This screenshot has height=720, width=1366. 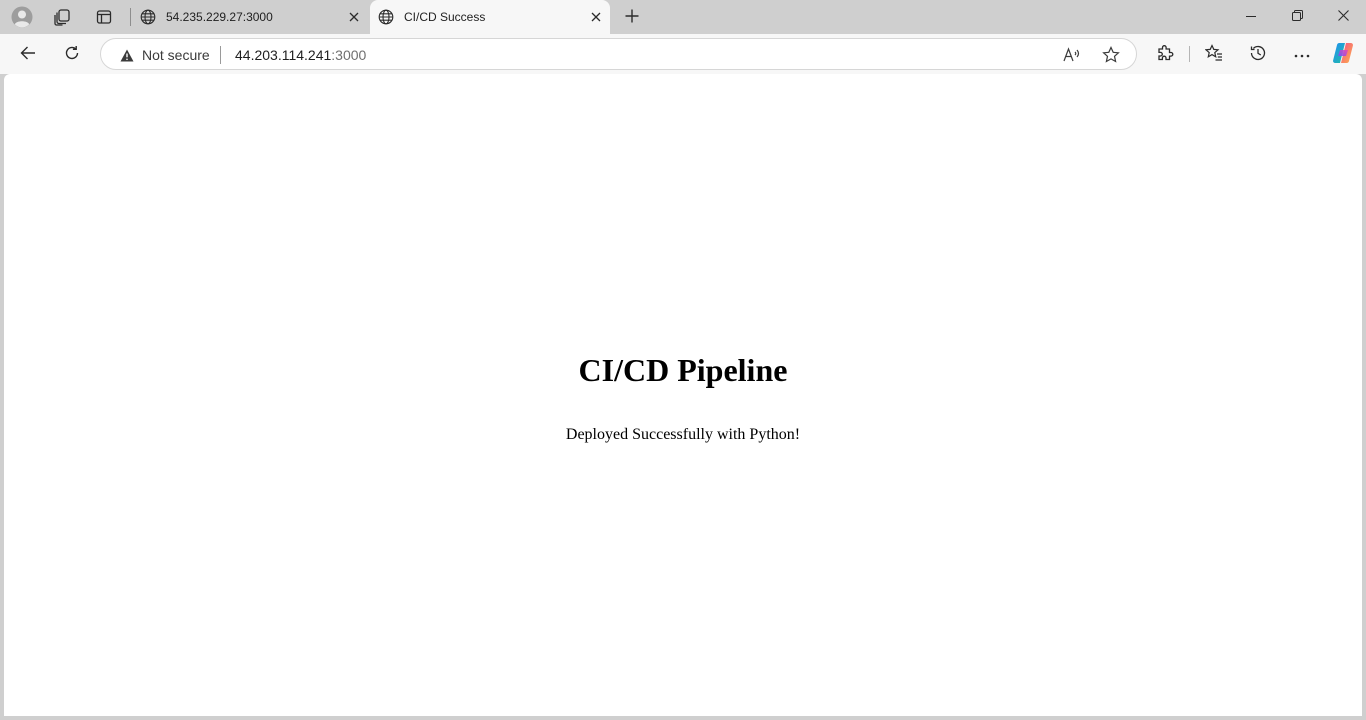 What do you see at coordinates (127, 55) in the screenshot?
I see `warning-icon` at bounding box center [127, 55].